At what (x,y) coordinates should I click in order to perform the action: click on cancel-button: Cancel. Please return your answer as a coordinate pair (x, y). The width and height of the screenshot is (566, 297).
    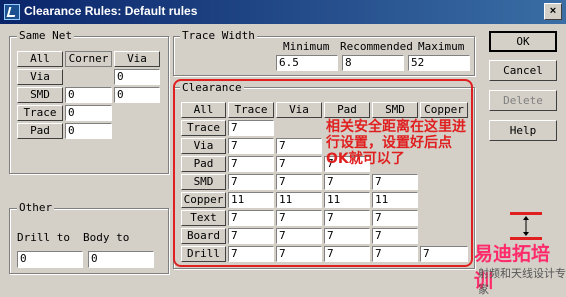
    Looking at the image, I should click on (523, 70).